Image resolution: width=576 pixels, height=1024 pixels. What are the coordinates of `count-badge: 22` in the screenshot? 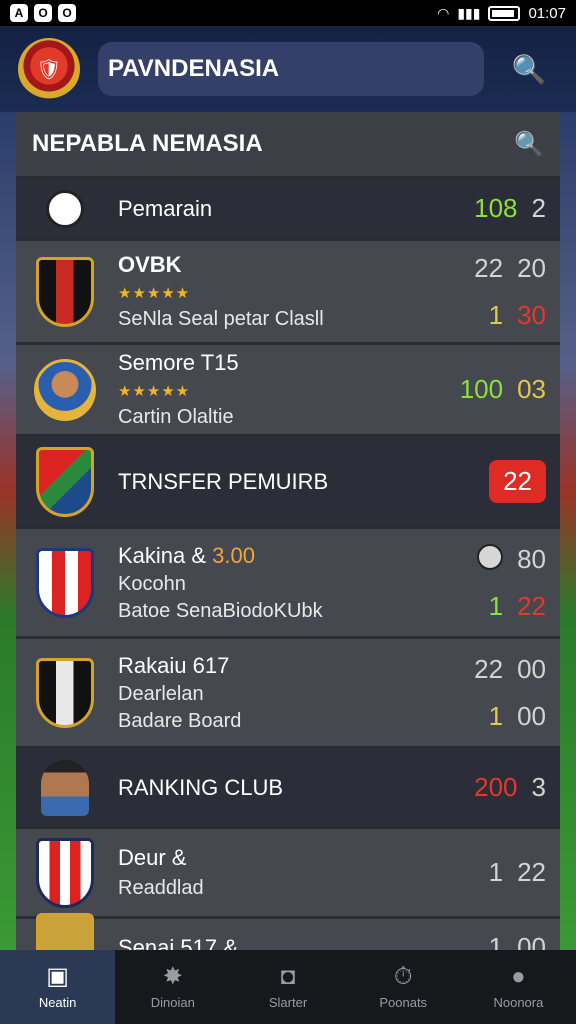 It's located at (517, 481).